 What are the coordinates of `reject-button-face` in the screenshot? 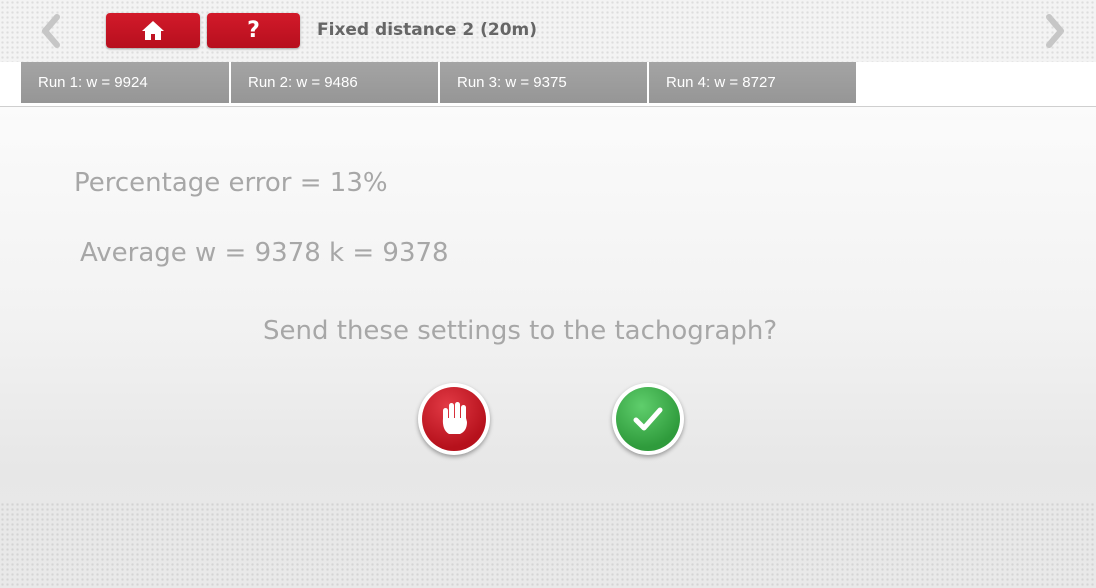 It's located at (454, 419).